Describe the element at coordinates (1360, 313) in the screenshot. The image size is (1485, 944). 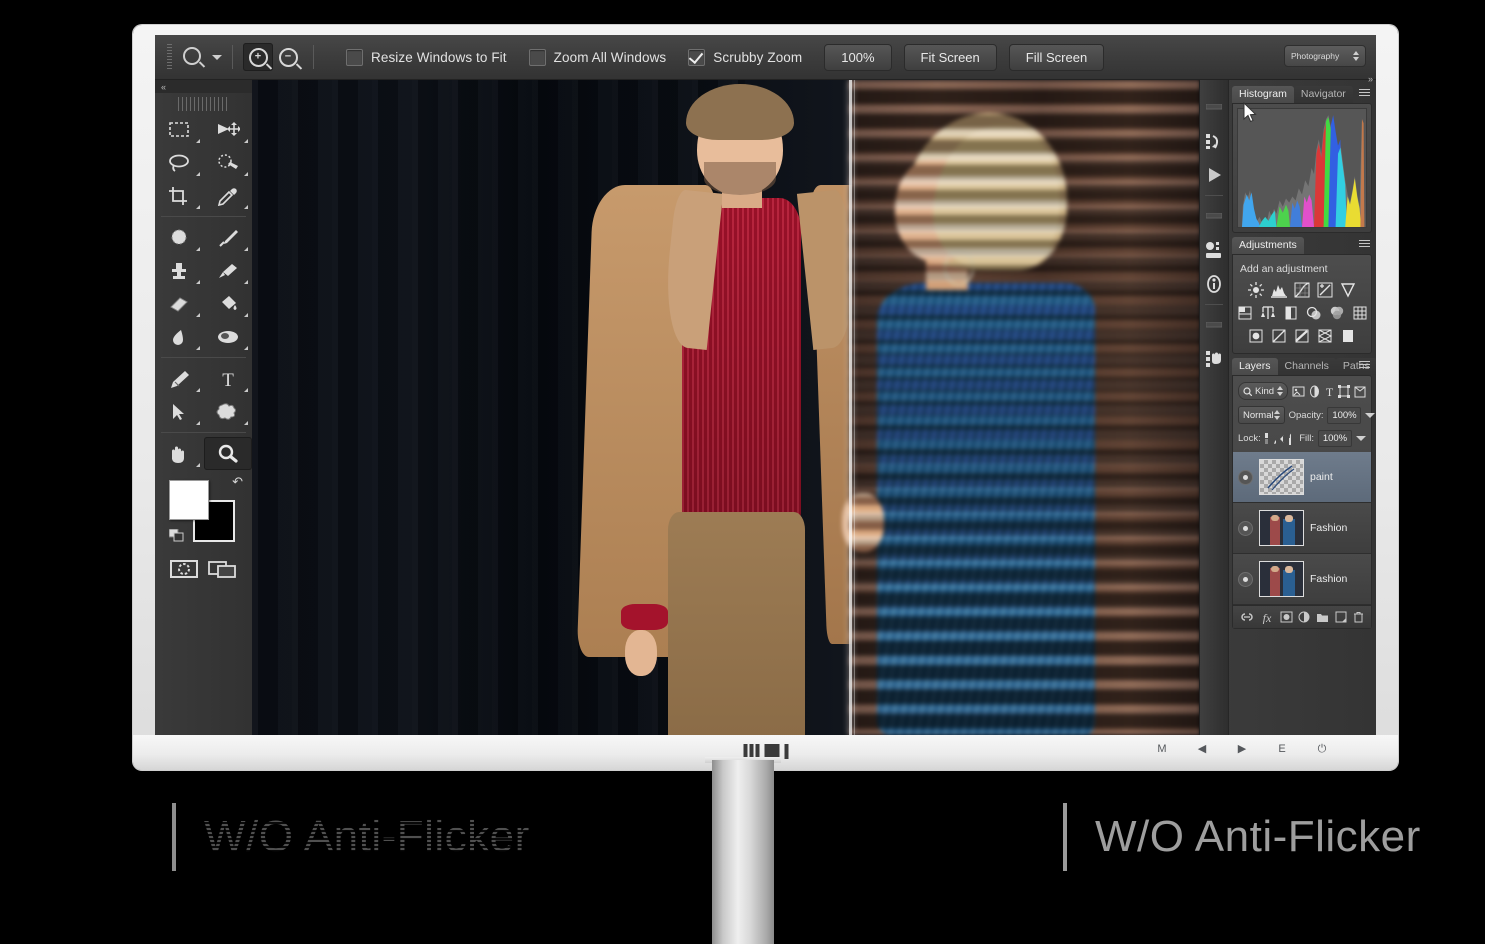
I see `color-lookup-icon` at that location.